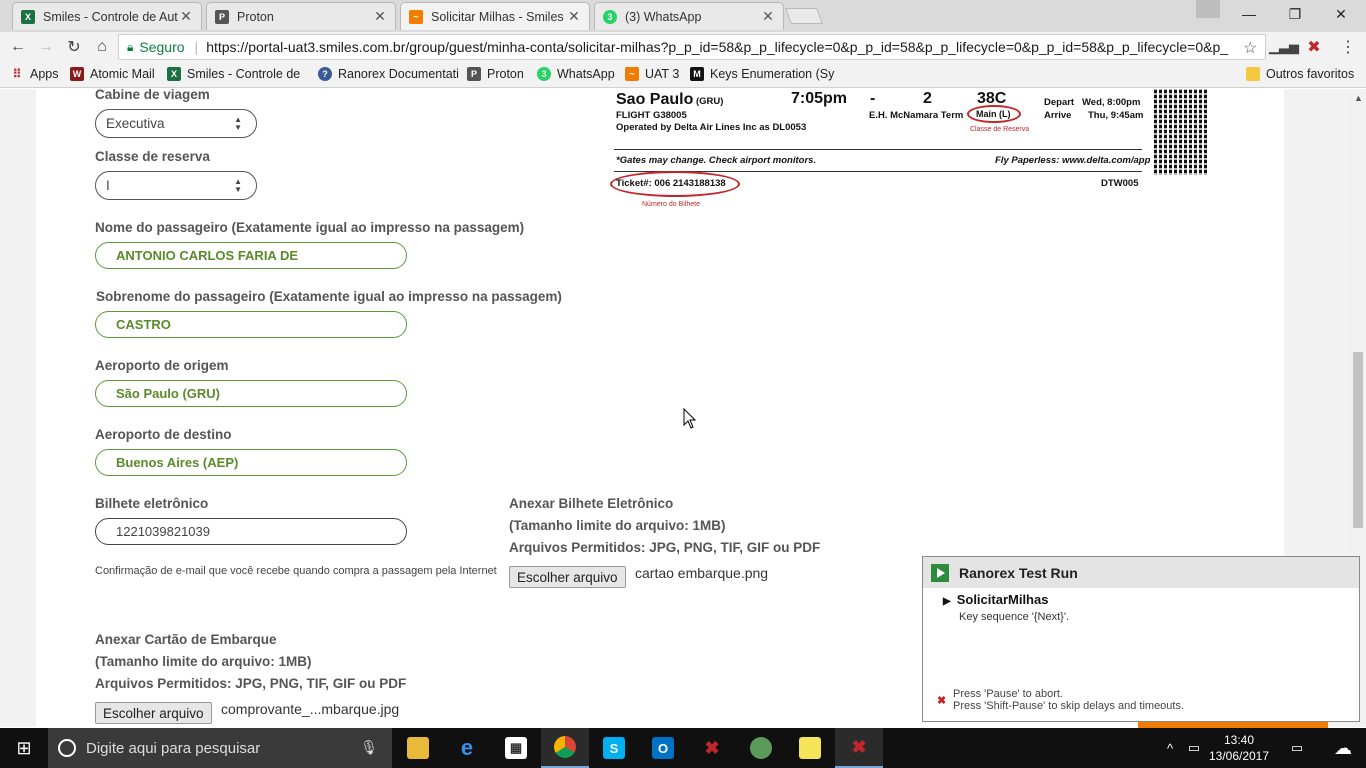 This screenshot has height=768, width=1366. I want to click on profile-icon, so click(1208, 9).